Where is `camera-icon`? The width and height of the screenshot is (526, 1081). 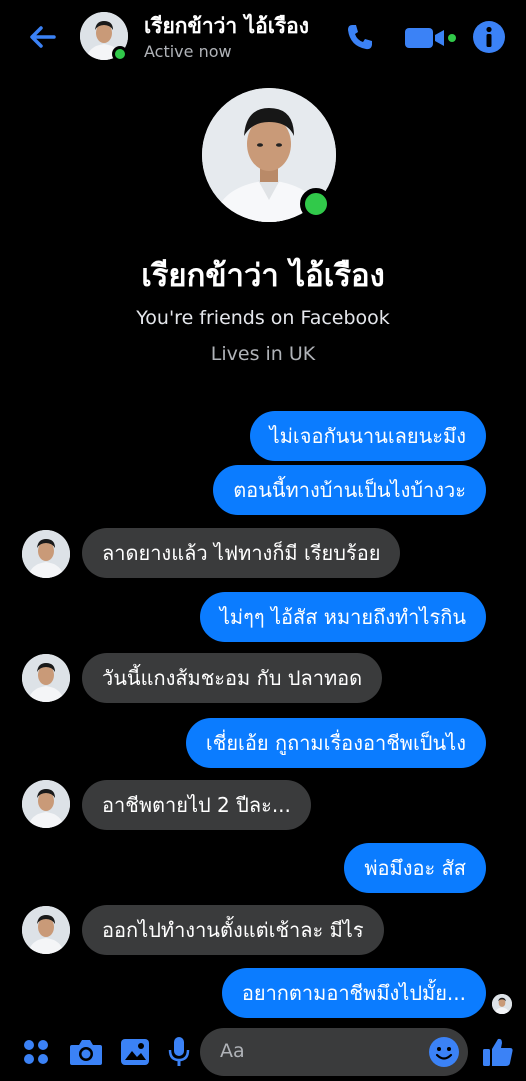 camera-icon is located at coordinates (86, 1052).